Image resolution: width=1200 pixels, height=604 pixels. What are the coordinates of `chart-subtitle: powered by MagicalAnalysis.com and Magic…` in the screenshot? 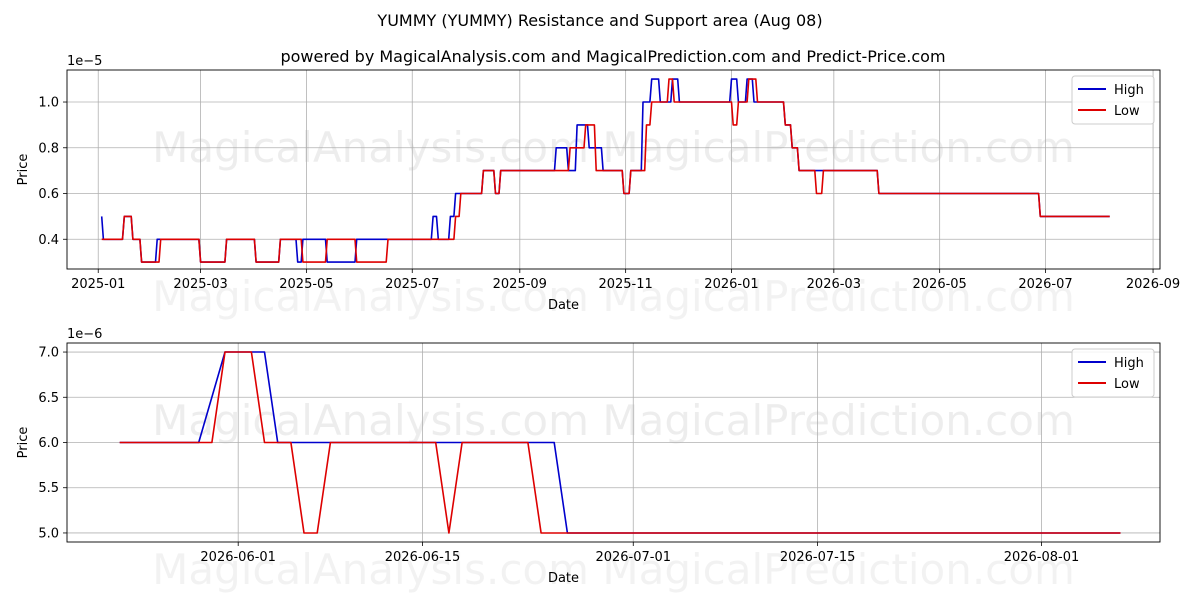 It's located at (612, 56).